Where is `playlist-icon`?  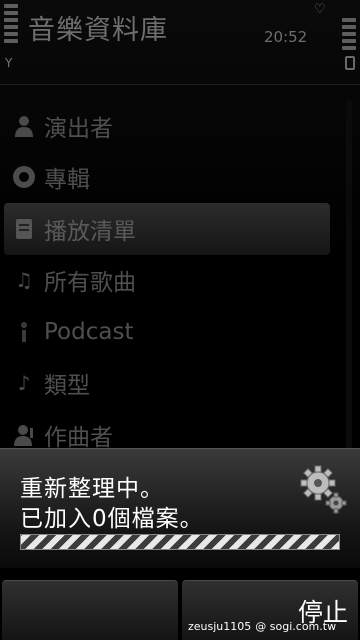
playlist-icon is located at coordinates (24, 229).